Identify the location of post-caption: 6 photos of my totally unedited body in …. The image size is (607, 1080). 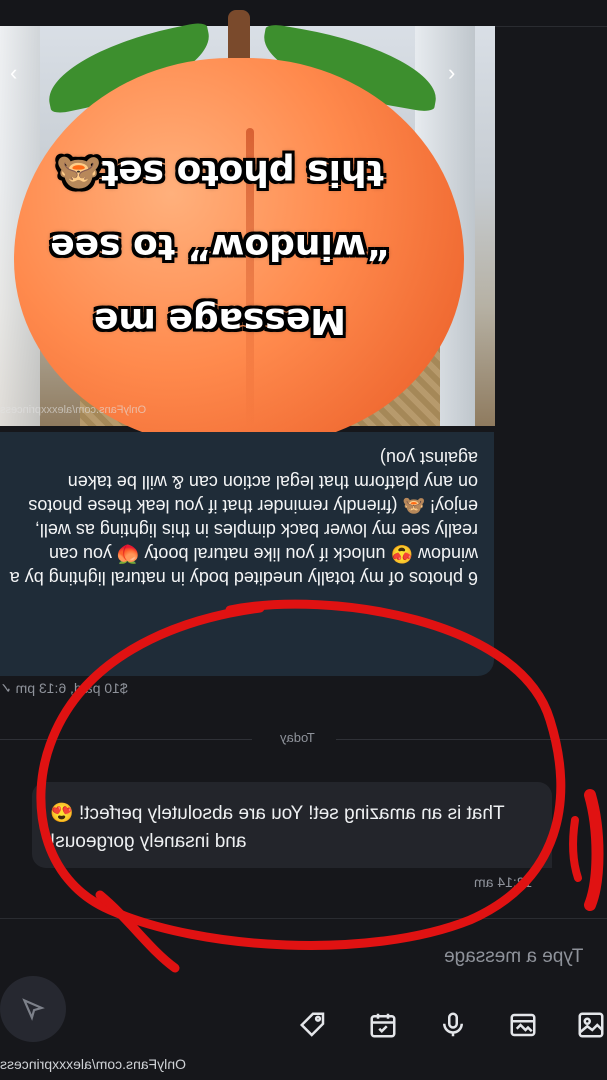
(243, 518).